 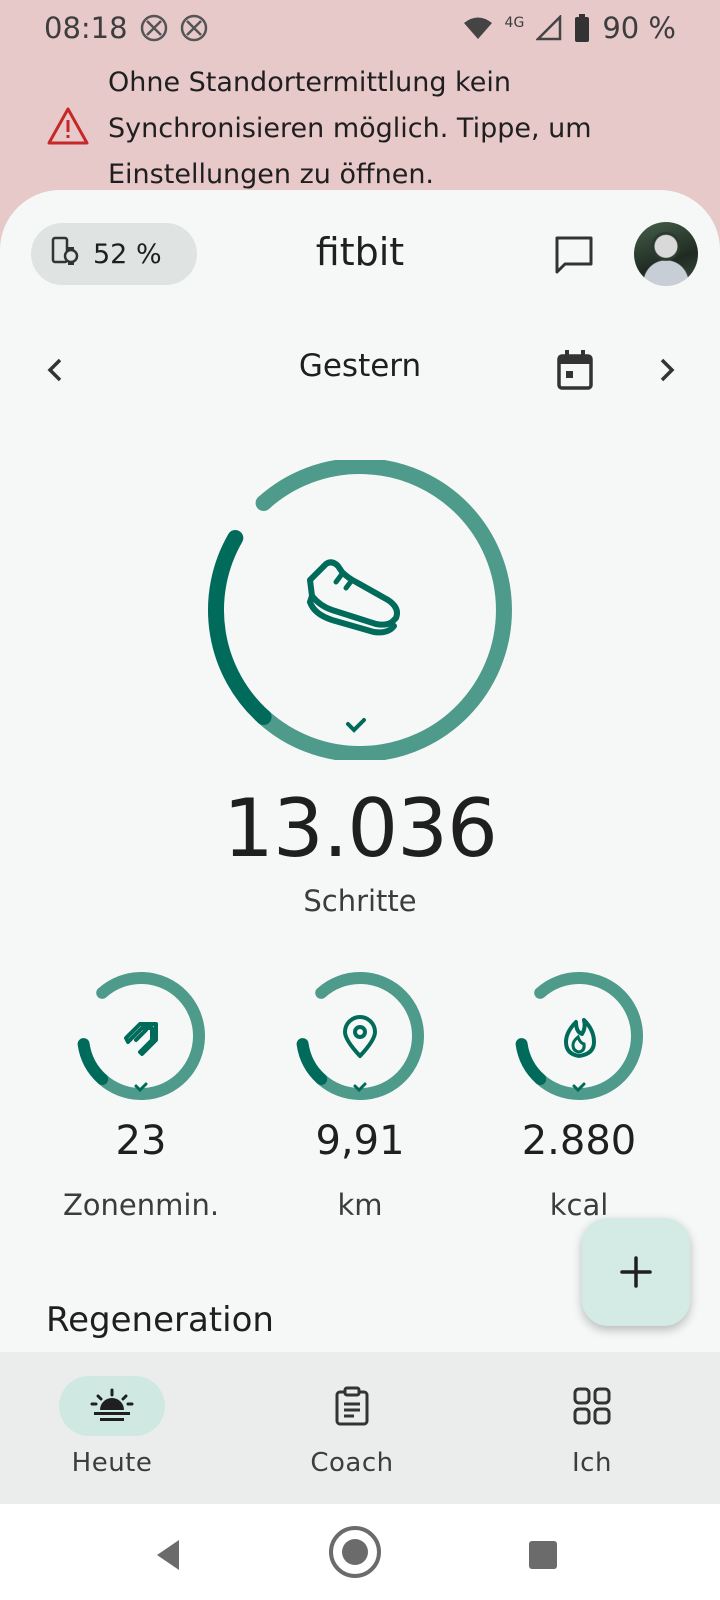 I want to click on clipboard-icon, so click(x=352, y=1406).